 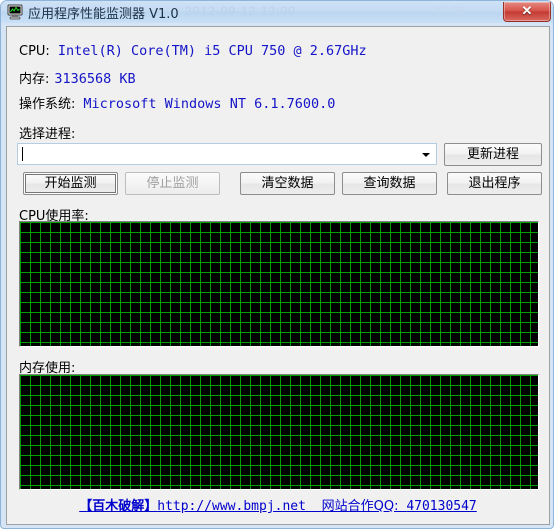 What do you see at coordinates (22, 154) in the screenshot?
I see `text-caret` at bounding box center [22, 154].